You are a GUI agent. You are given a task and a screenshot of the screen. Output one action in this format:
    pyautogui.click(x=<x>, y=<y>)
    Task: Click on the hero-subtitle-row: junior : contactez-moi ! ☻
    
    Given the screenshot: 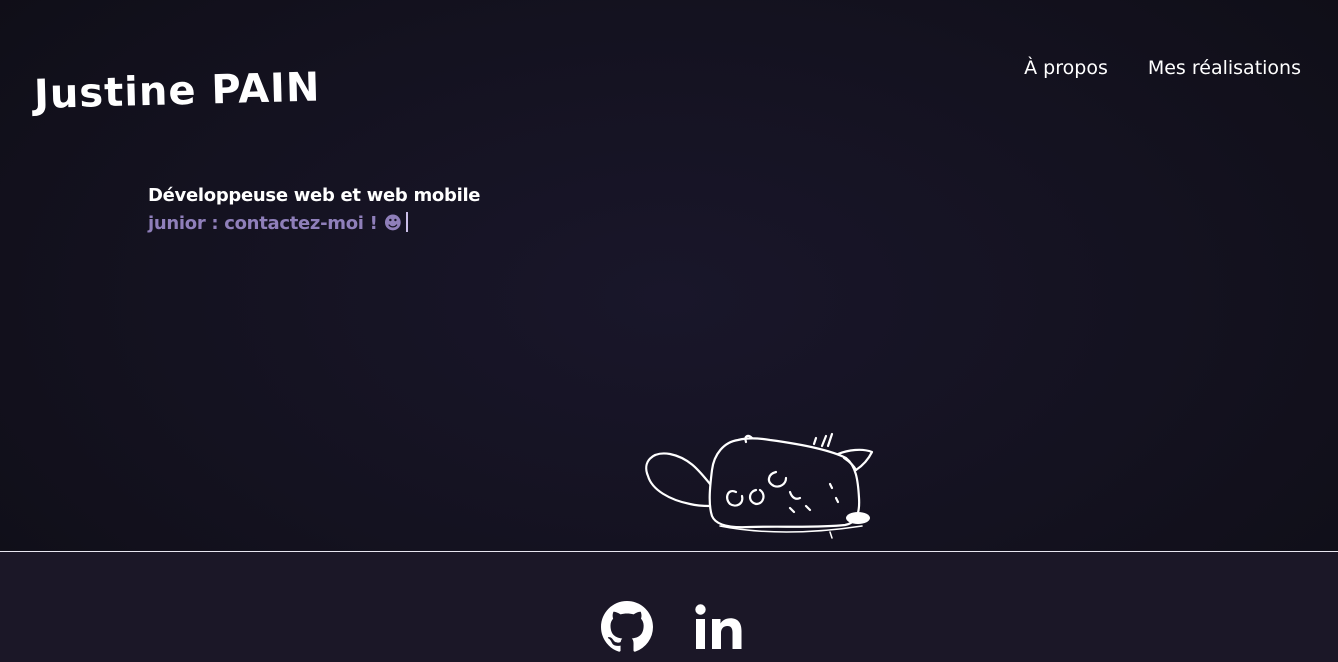 What is the action you would take?
    pyautogui.click(x=314, y=224)
    